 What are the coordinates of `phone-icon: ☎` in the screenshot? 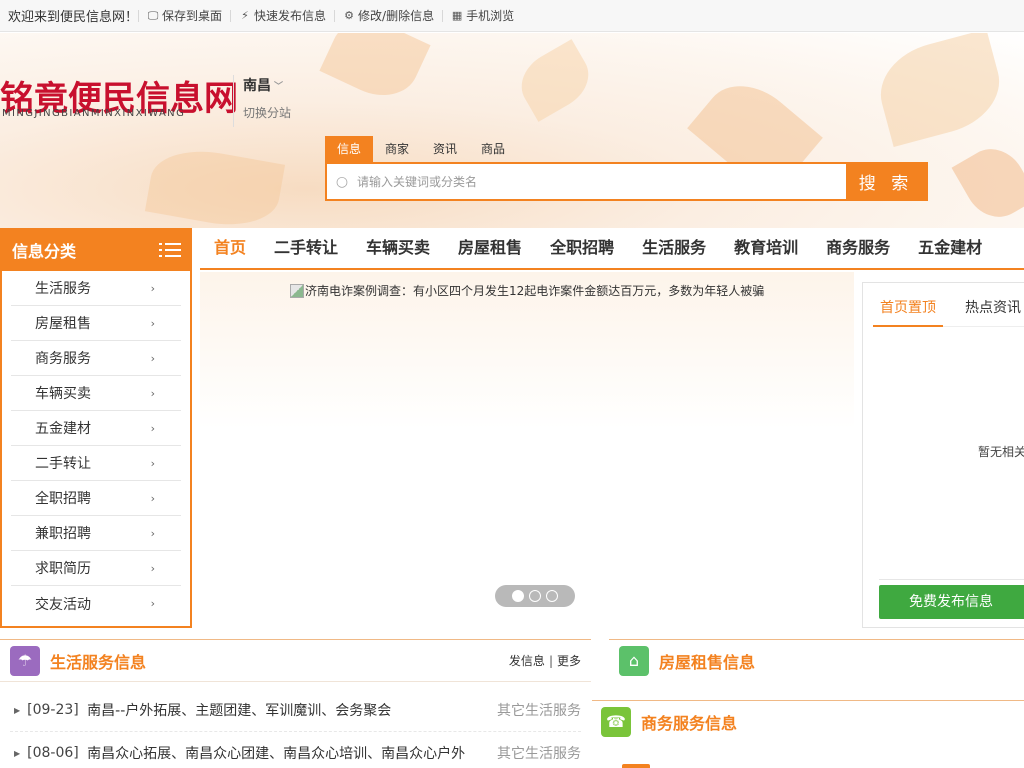 It's located at (616, 721).